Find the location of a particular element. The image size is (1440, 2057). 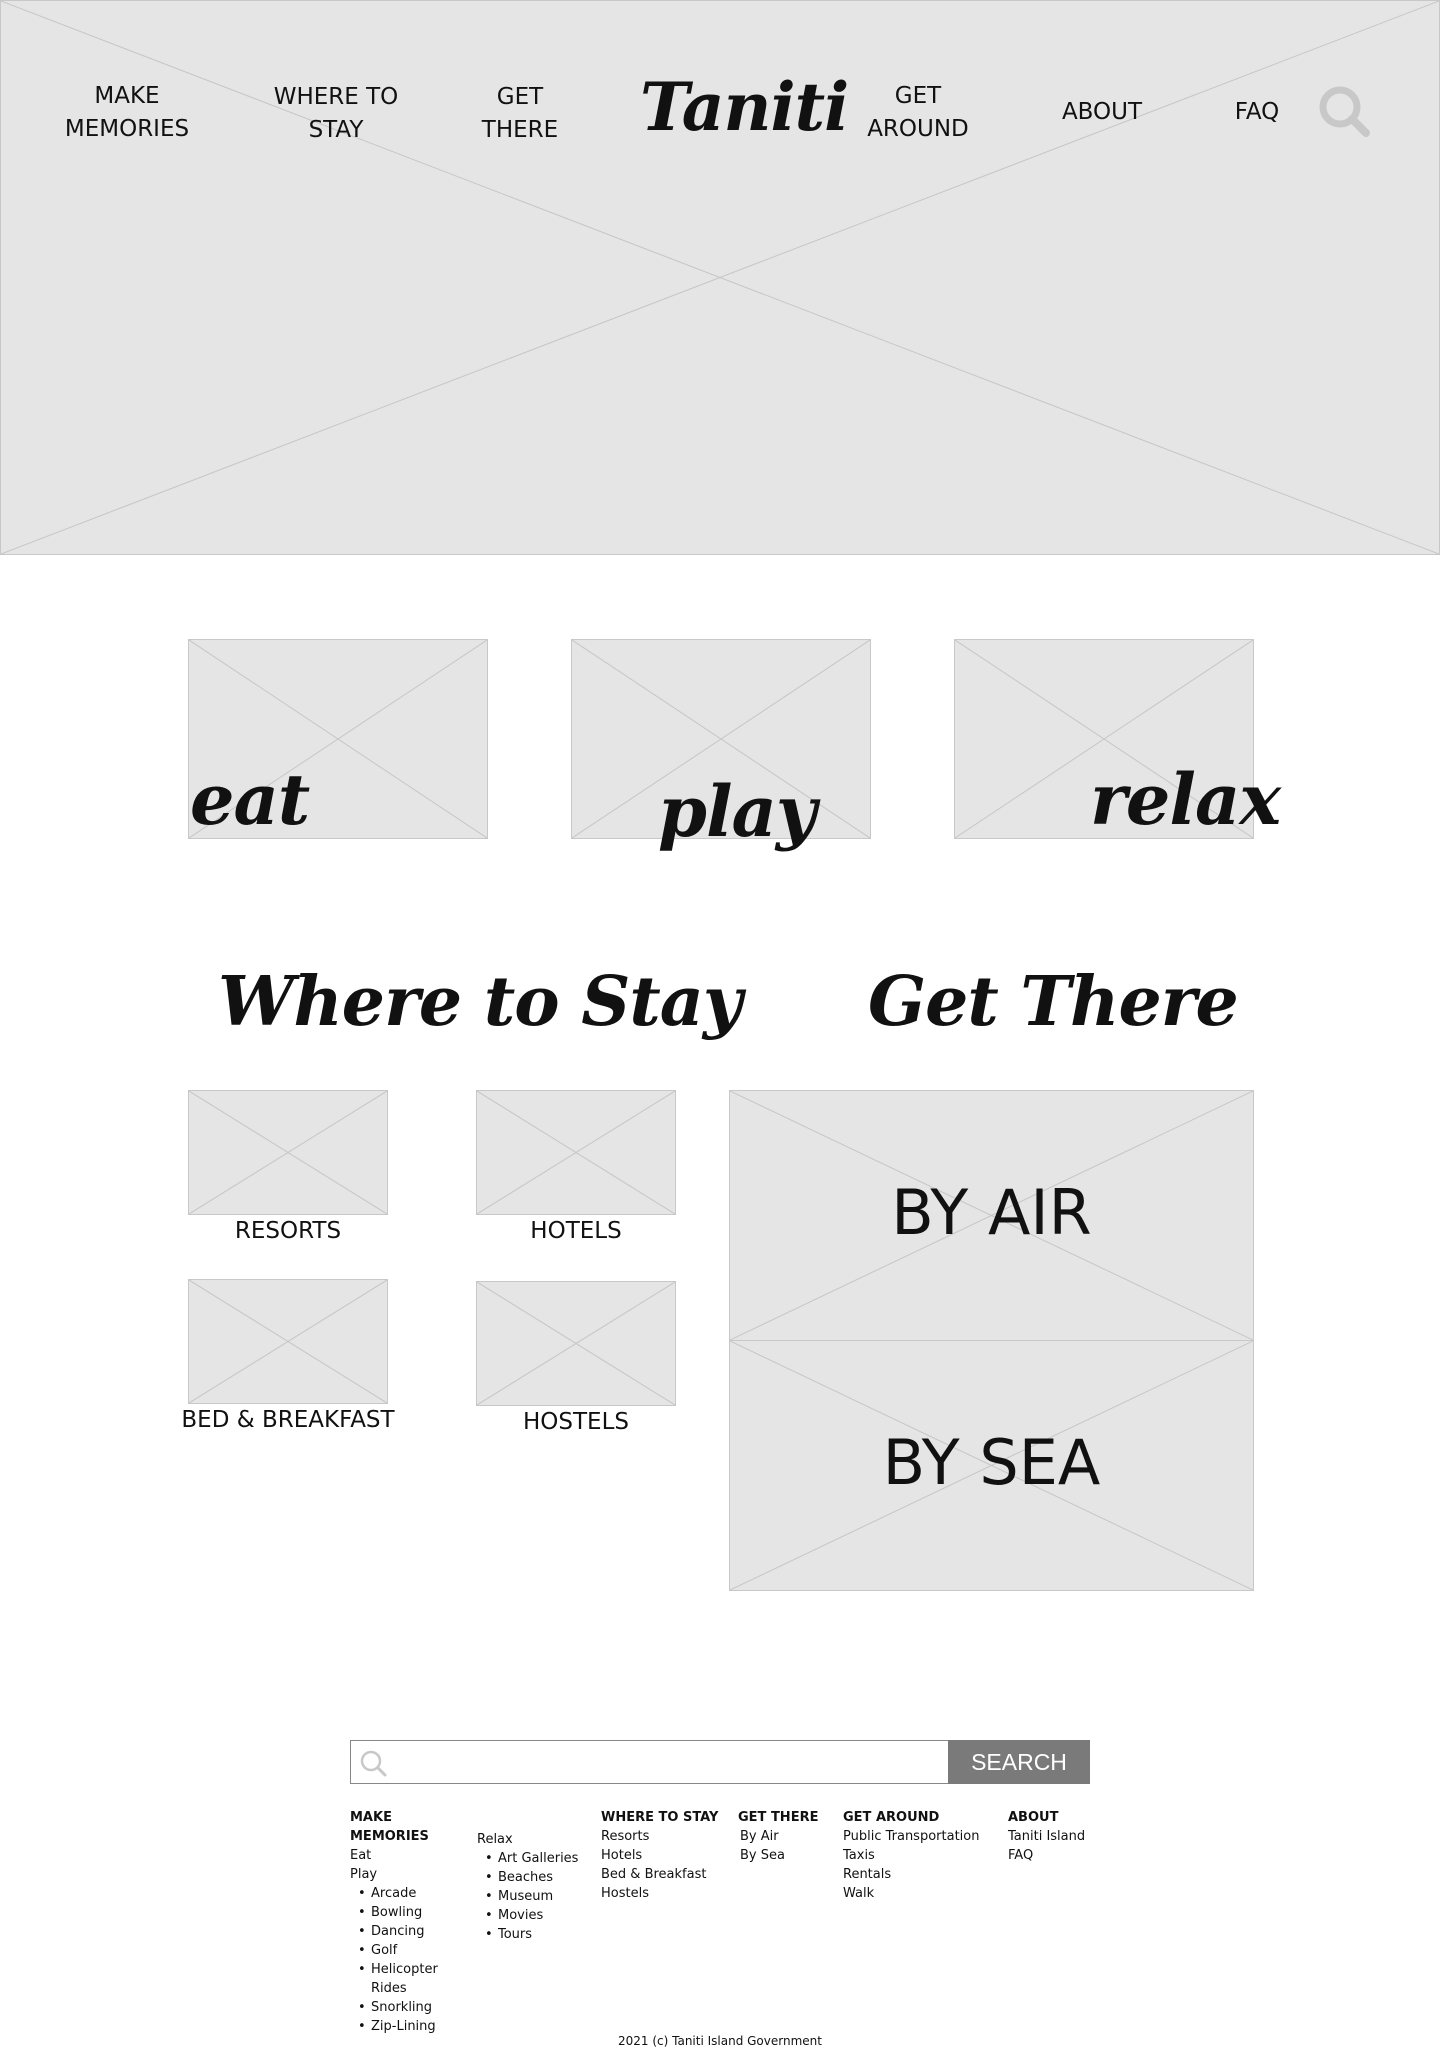

by-sea-image-placeholder: BY SEA is located at coordinates (991, 1465).